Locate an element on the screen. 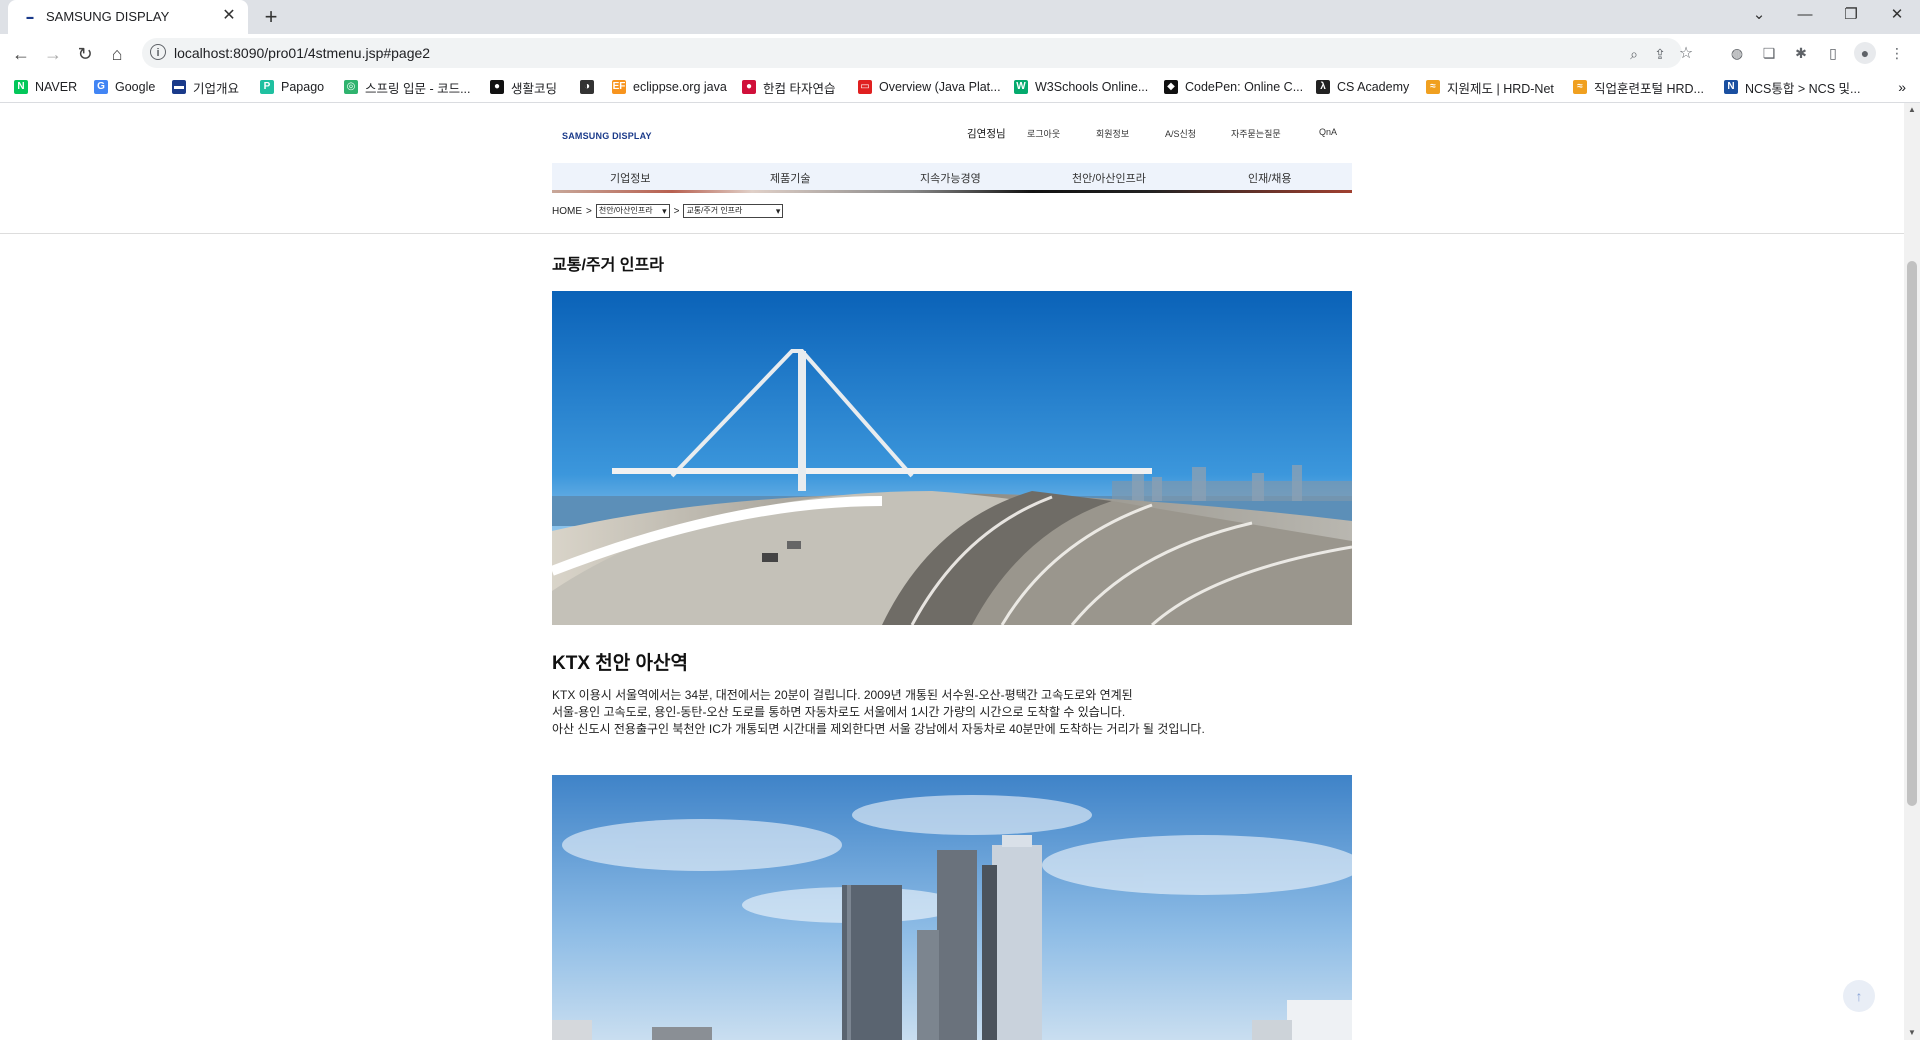 This screenshot has width=1920, height=1040. category-select-value: 천안/아산인프라 is located at coordinates (625, 210).